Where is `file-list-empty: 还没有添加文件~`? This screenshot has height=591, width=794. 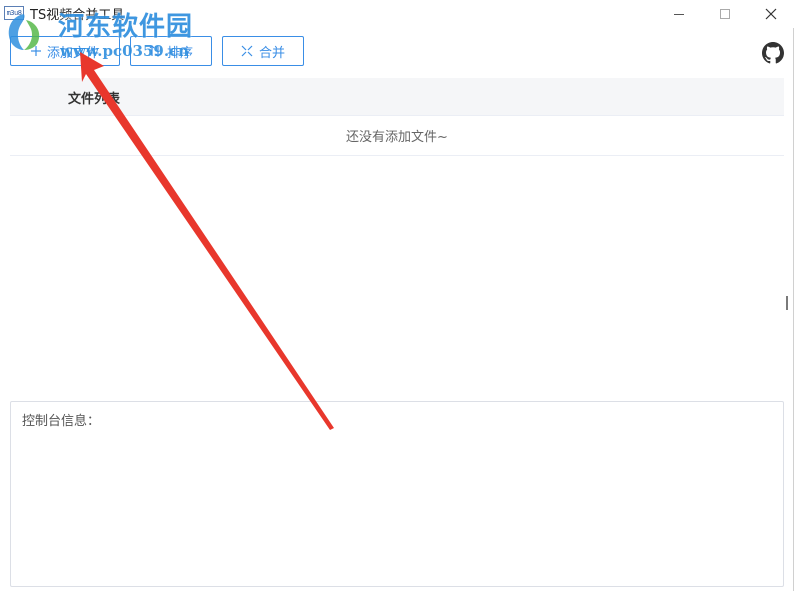
file-list-empty: 还没有添加文件~ is located at coordinates (397, 136).